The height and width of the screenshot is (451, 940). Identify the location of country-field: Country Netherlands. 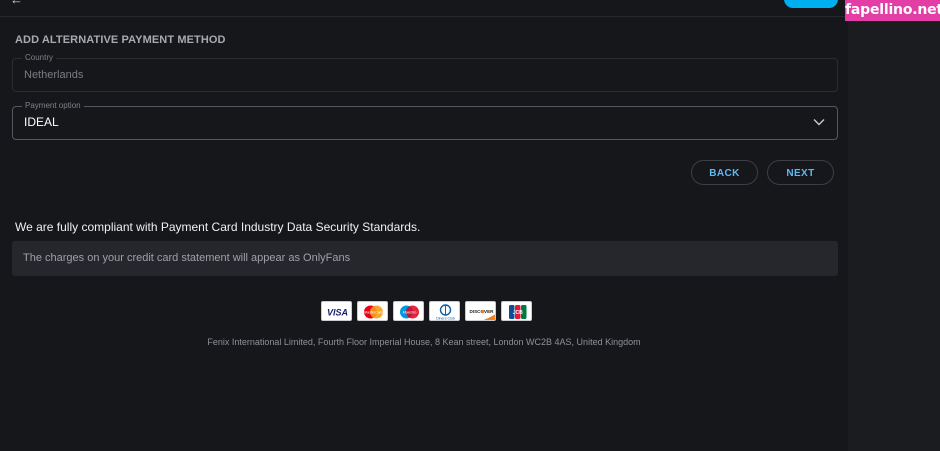
(425, 72).